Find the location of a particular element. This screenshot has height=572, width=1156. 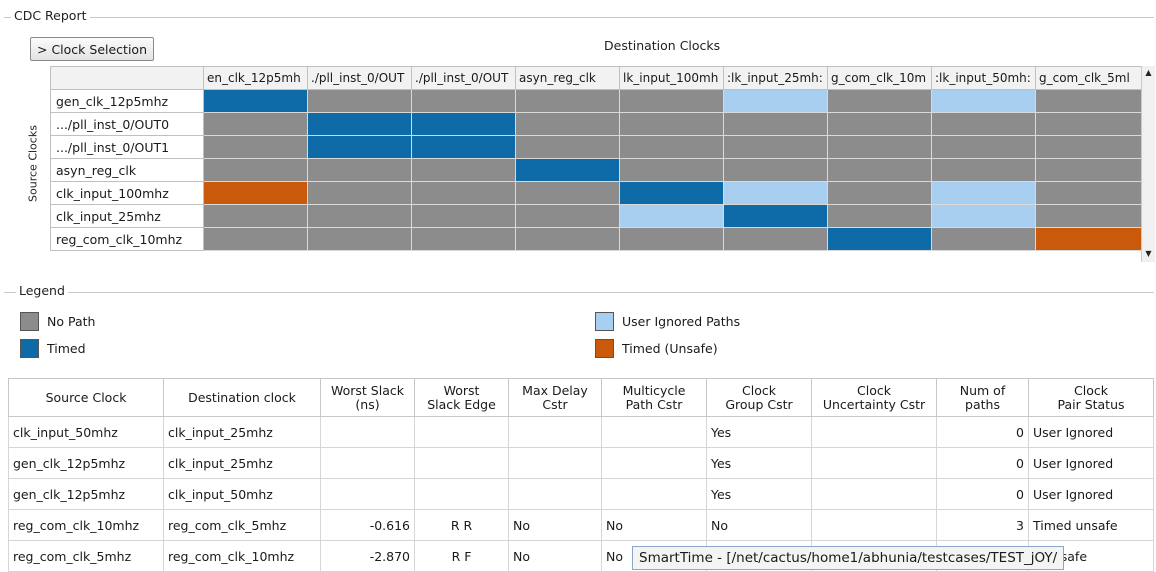

source-clock-label: .../pll_inst_0/OUT0 is located at coordinates (127, 124).